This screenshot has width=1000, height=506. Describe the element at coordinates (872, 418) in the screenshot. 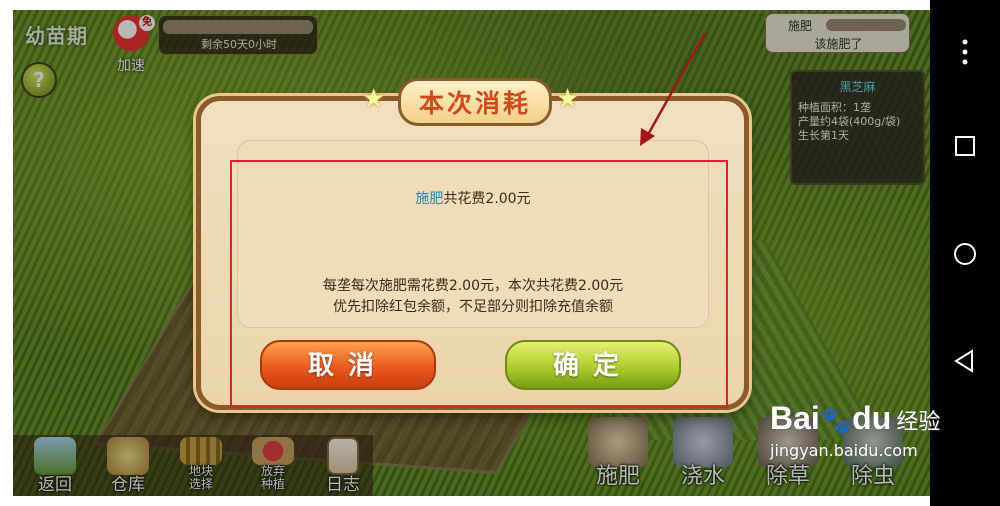

I see `baidu-logo-tail: du` at that location.